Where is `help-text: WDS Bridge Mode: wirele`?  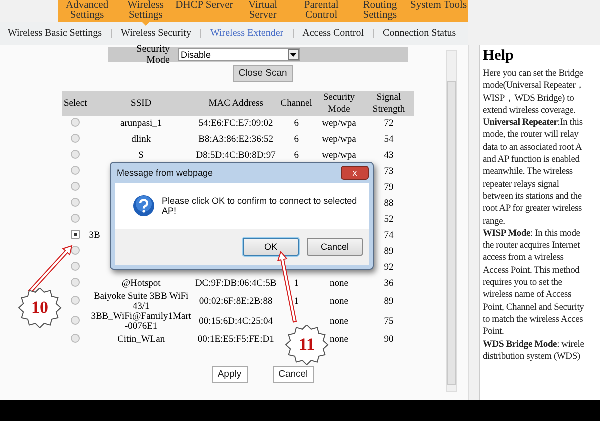
help-text: WDS Bridge Mode: wirele is located at coordinates (534, 344).